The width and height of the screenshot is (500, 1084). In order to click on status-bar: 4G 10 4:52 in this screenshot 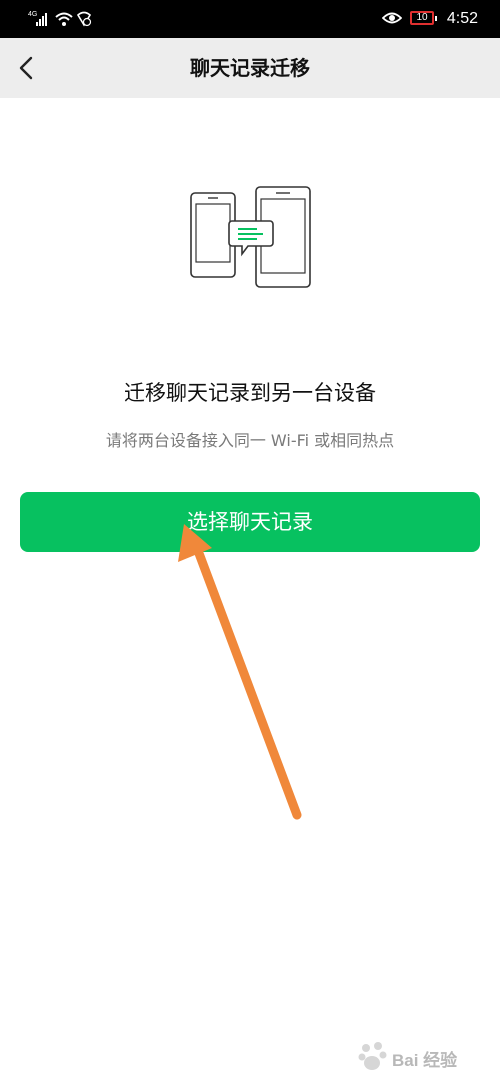, I will do `click(250, 19)`.